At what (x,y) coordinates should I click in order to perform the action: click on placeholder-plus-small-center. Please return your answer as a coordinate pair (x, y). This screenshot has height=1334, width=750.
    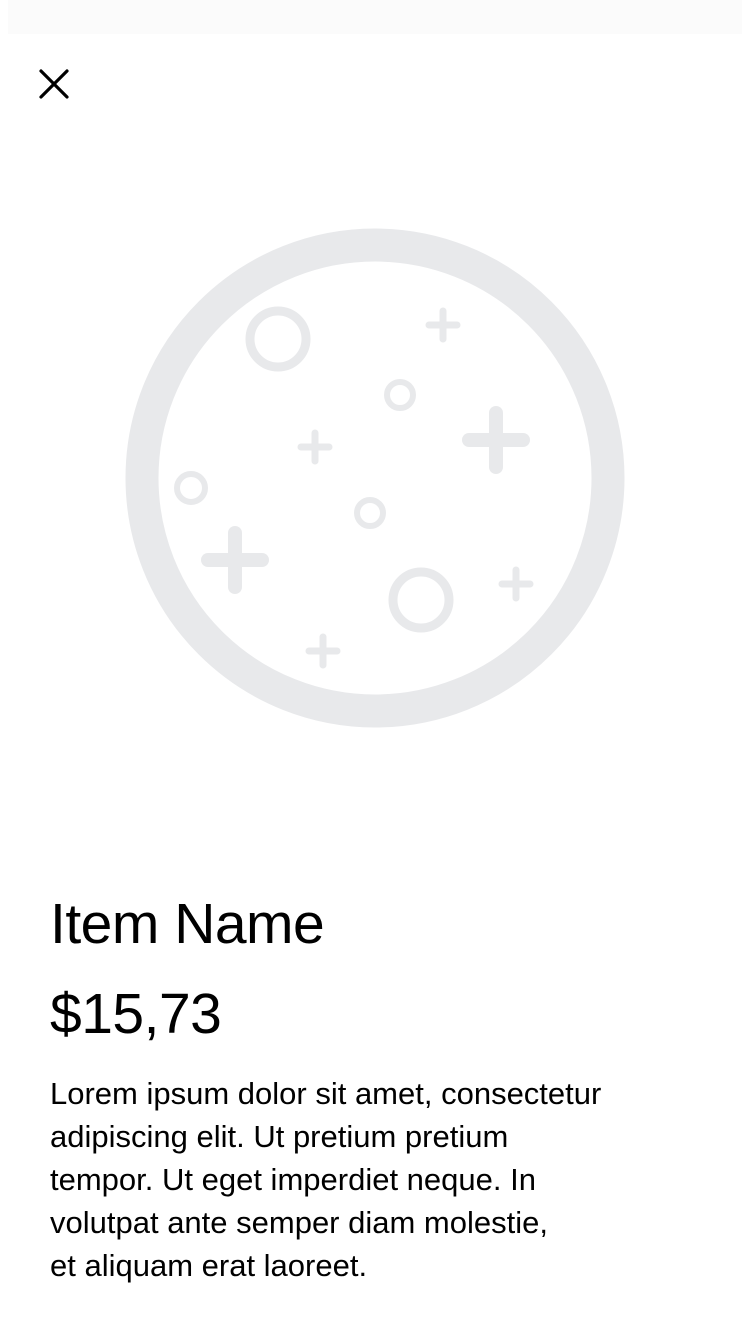
    Looking at the image, I should click on (315, 447).